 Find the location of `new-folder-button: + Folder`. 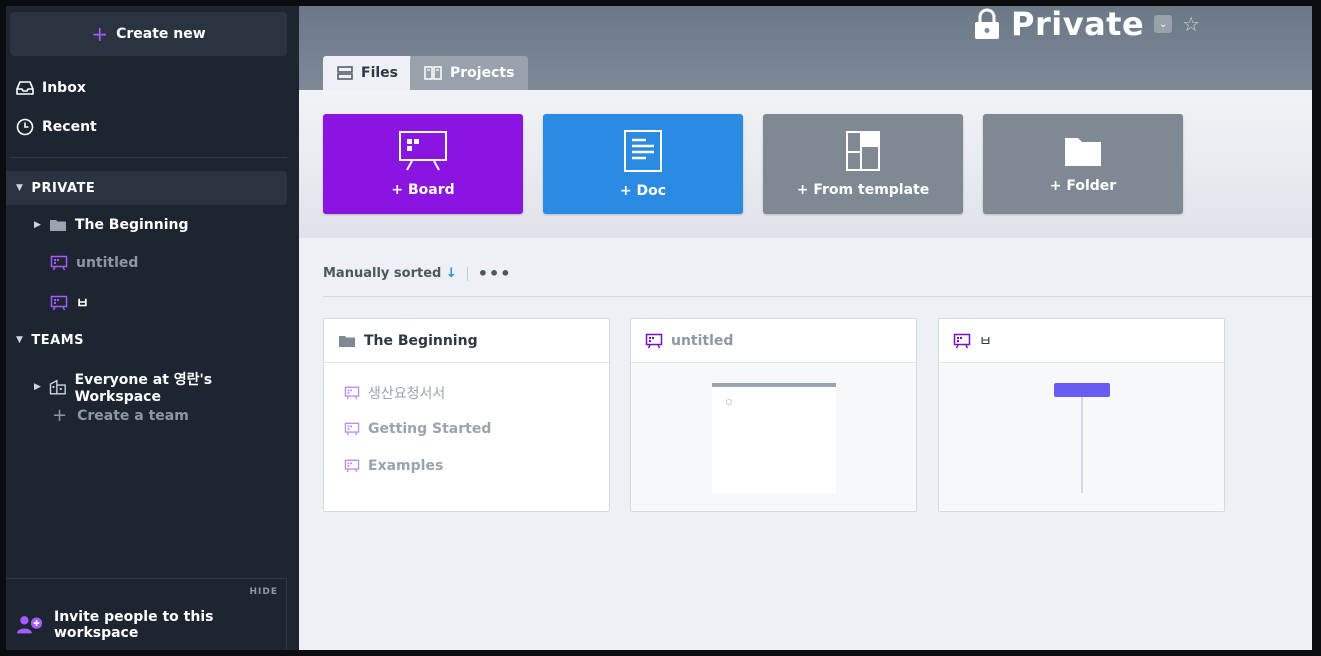

new-folder-button: + Folder is located at coordinates (1083, 164).